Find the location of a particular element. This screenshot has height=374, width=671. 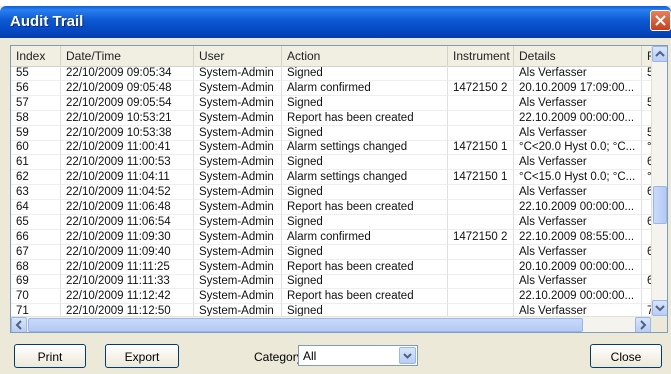

vertical-scroll-thumb is located at coordinates (660, 205).